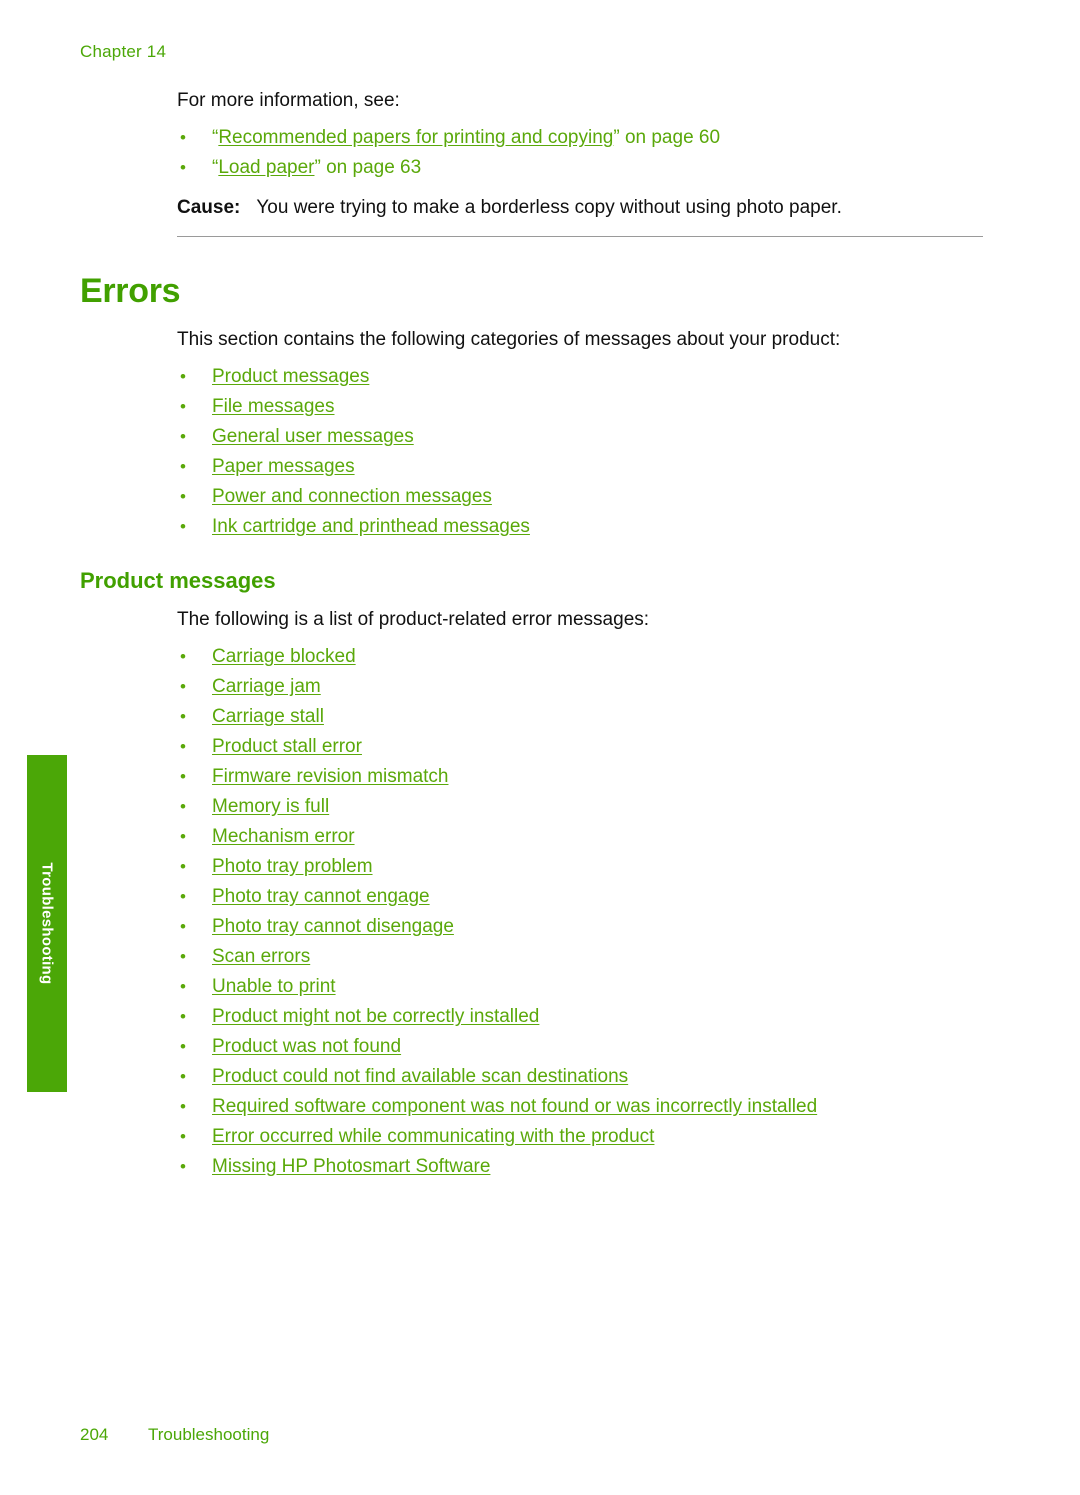 This screenshot has height=1495, width=1080. What do you see at coordinates (209, 207) in the screenshot?
I see `cause-label: Cause:` at bounding box center [209, 207].